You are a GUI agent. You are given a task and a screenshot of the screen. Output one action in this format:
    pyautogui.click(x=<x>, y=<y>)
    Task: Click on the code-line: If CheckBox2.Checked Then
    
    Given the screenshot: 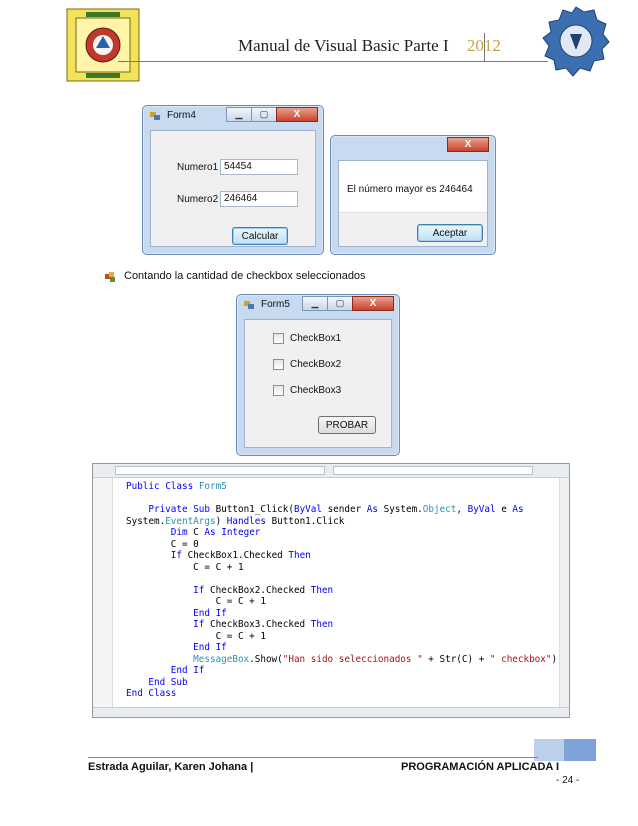 What is the action you would take?
    pyautogui.click(x=263, y=590)
    